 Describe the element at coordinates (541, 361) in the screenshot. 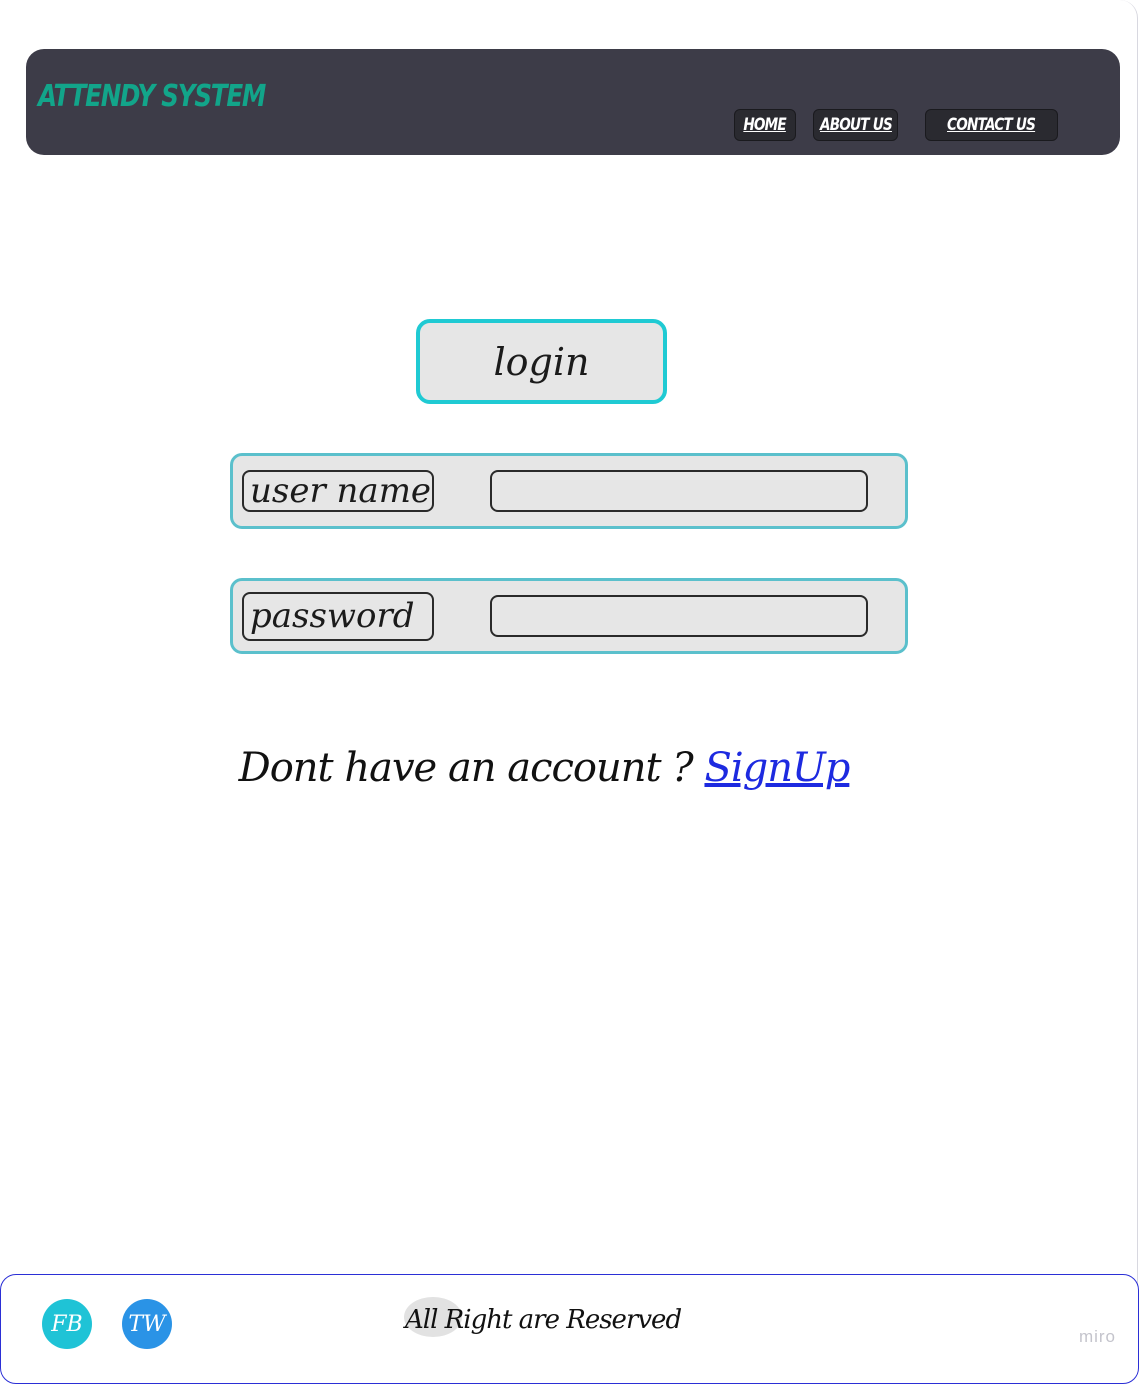

I see `login-title: login` at that location.